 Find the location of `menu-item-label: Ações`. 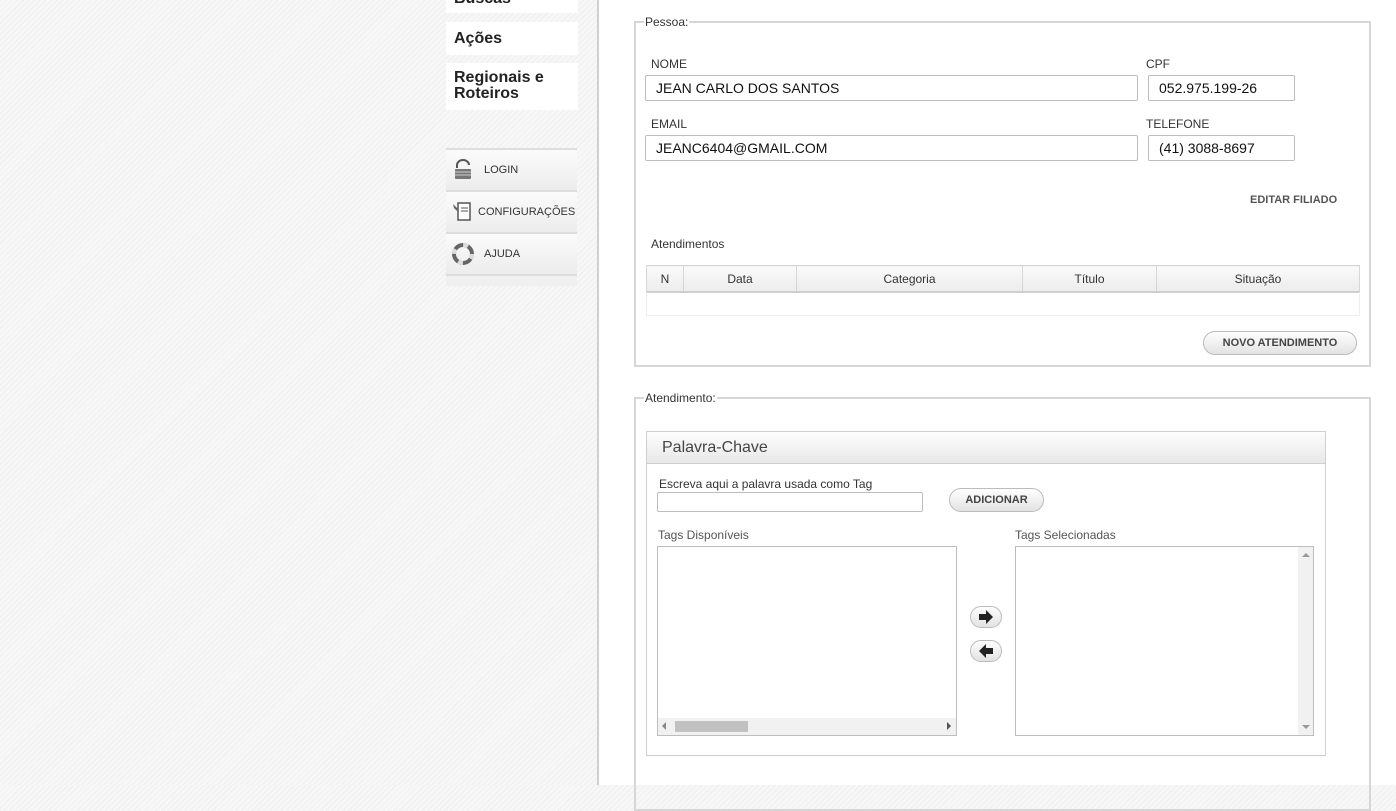

menu-item-label: Ações is located at coordinates (478, 38).